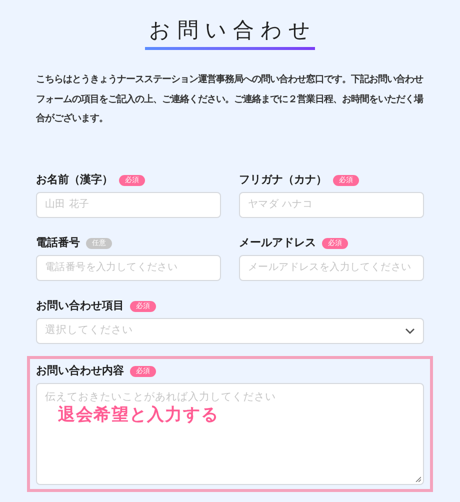  Describe the element at coordinates (410, 331) in the screenshot. I see `chevron-down-icon` at that location.